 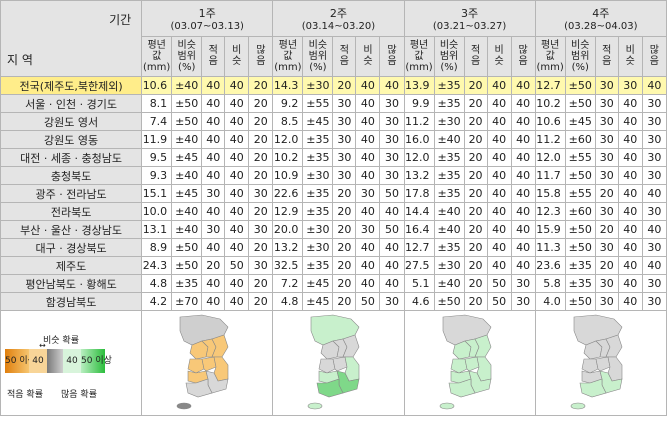 What do you see at coordinates (550, 56) in the screenshot?
I see `avg-header: 평년 값 (mm)` at bounding box center [550, 56].